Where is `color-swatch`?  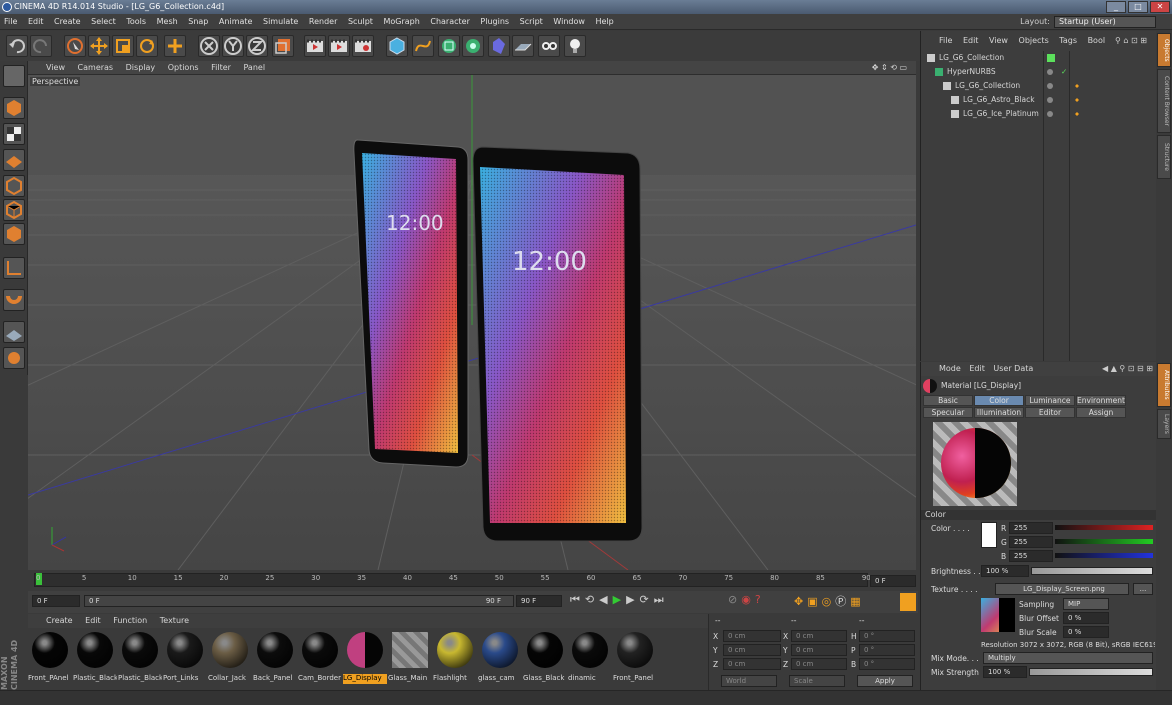 color-swatch is located at coordinates (989, 535).